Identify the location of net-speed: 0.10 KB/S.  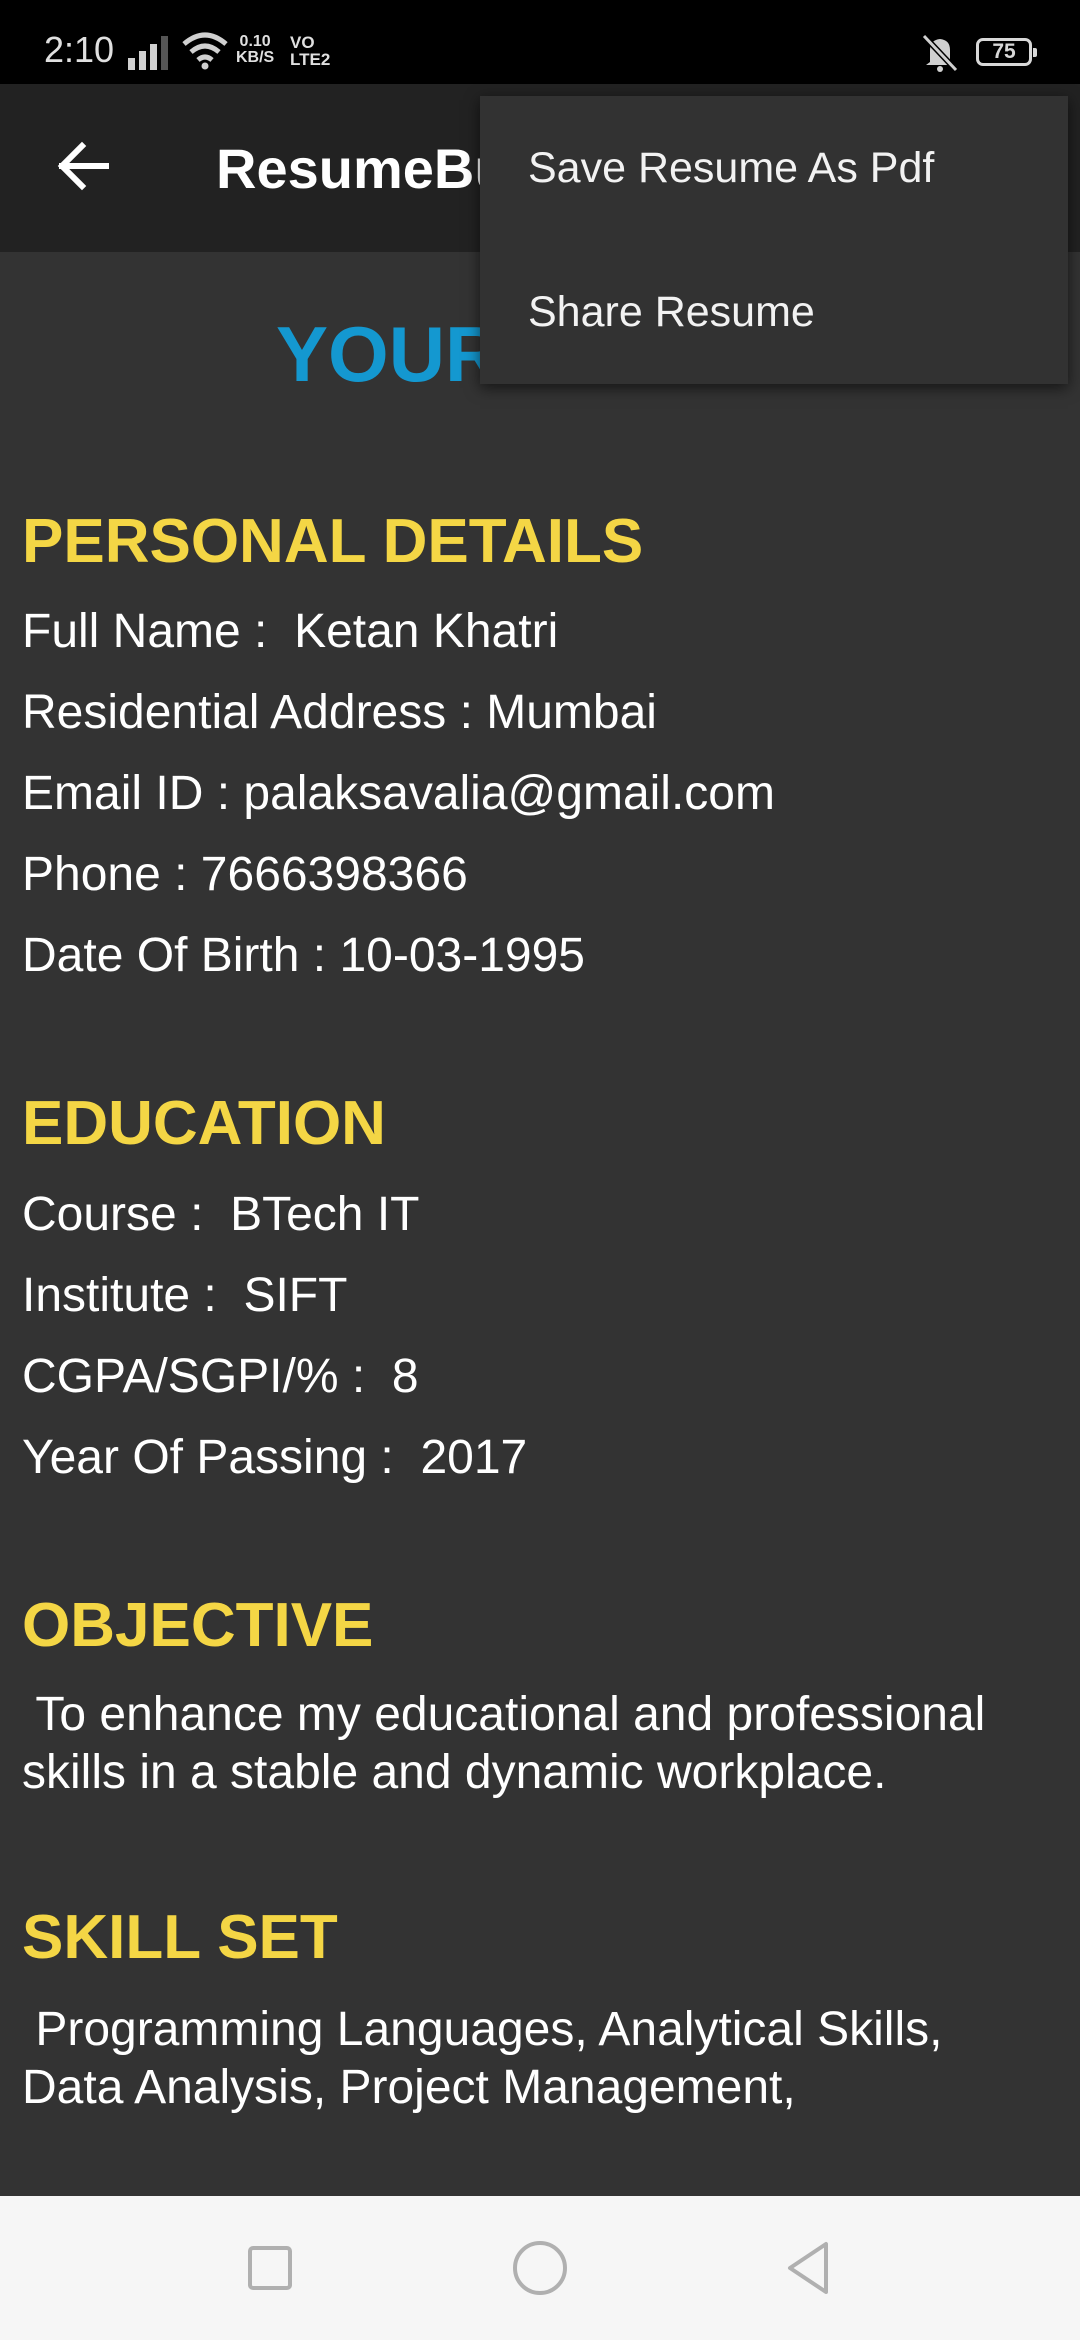
(255, 50).